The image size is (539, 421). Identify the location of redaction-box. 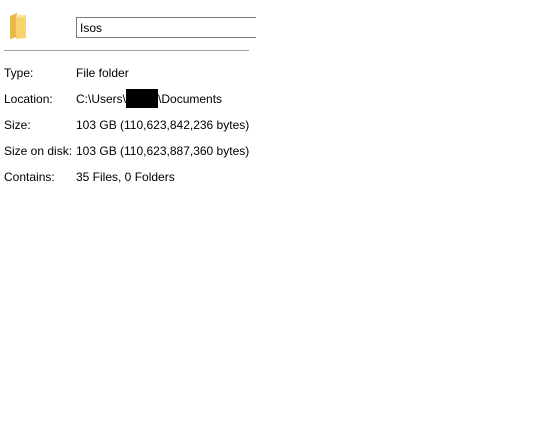
(142, 98).